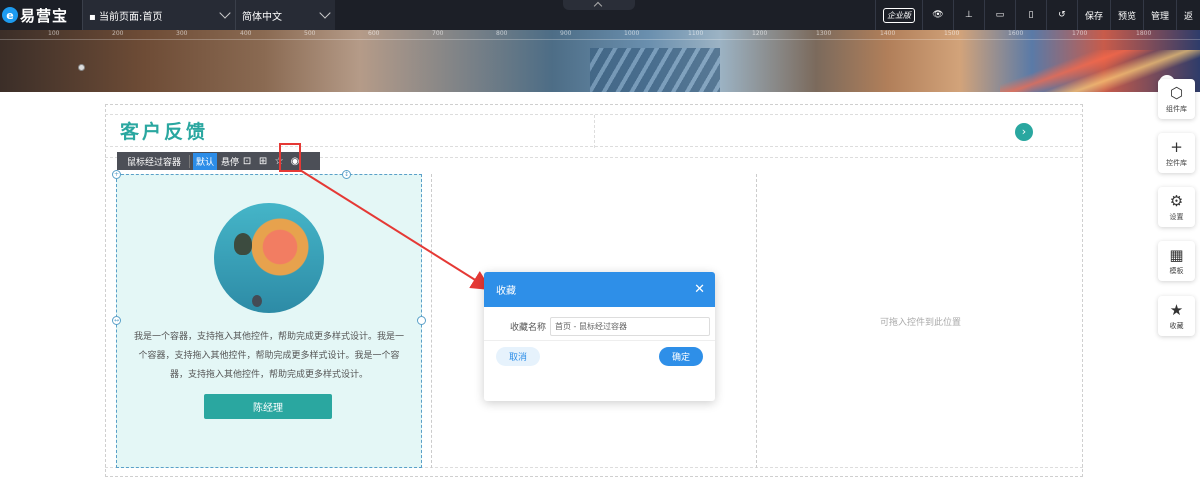 Image resolution: width=1200 pixels, height=497 pixels. I want to click on favorites-button: ★ 收藏, so click(1176, 316).